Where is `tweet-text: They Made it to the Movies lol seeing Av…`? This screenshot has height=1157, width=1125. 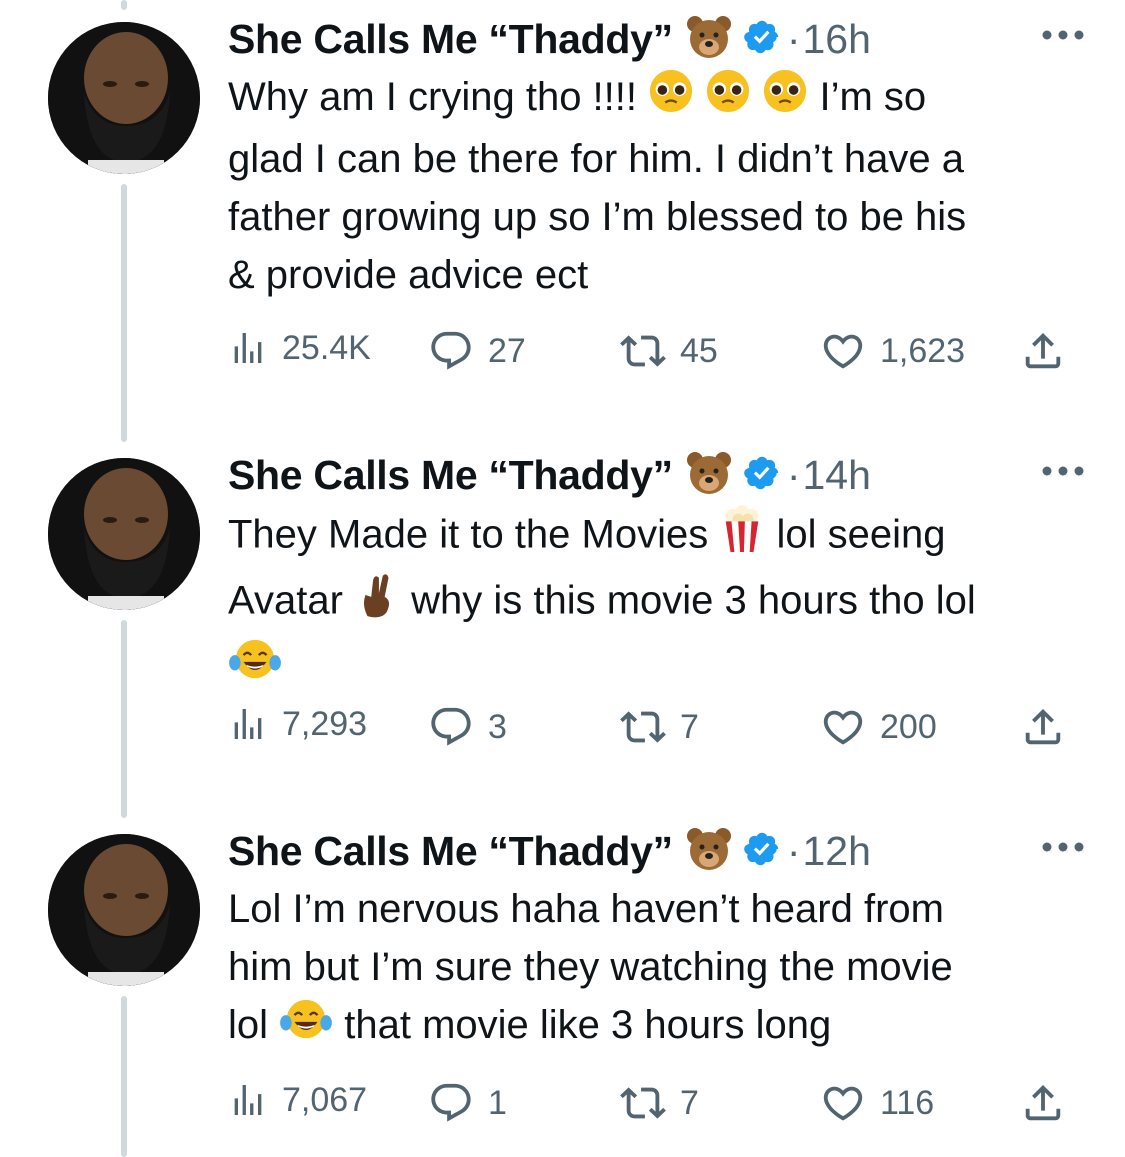
tweet-text: They Made it to the Movies lol seeing Av… is located at coordinates (656, 601).